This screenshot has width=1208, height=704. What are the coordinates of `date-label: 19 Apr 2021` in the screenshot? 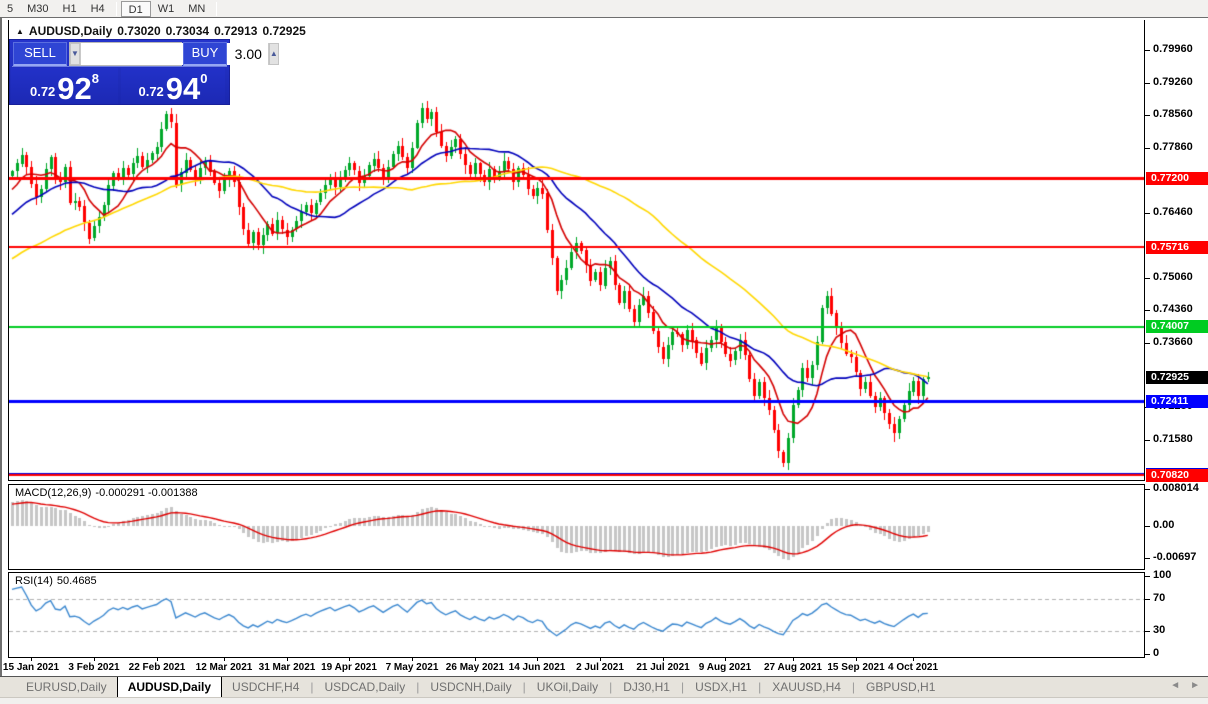 It's located at (349, 667).